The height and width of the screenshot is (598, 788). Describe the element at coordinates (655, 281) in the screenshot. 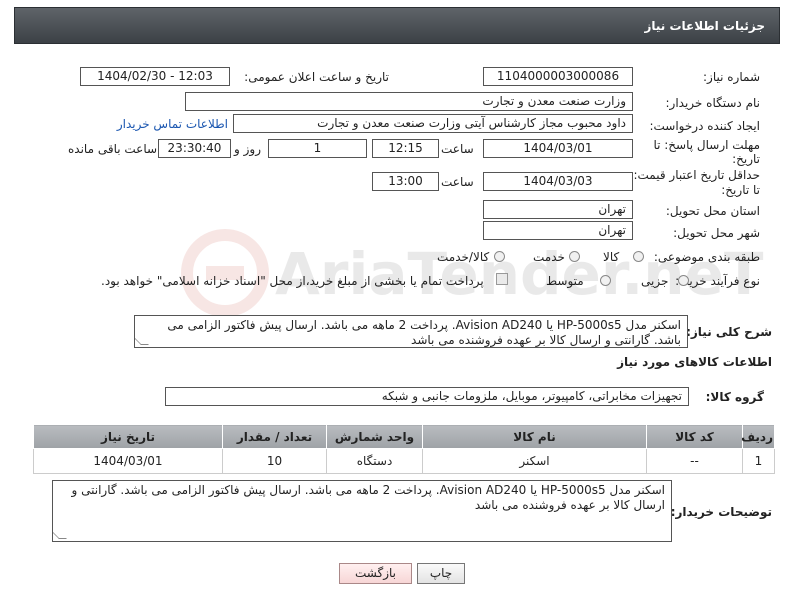

I see `process-option-minor: جزیی` at that location.